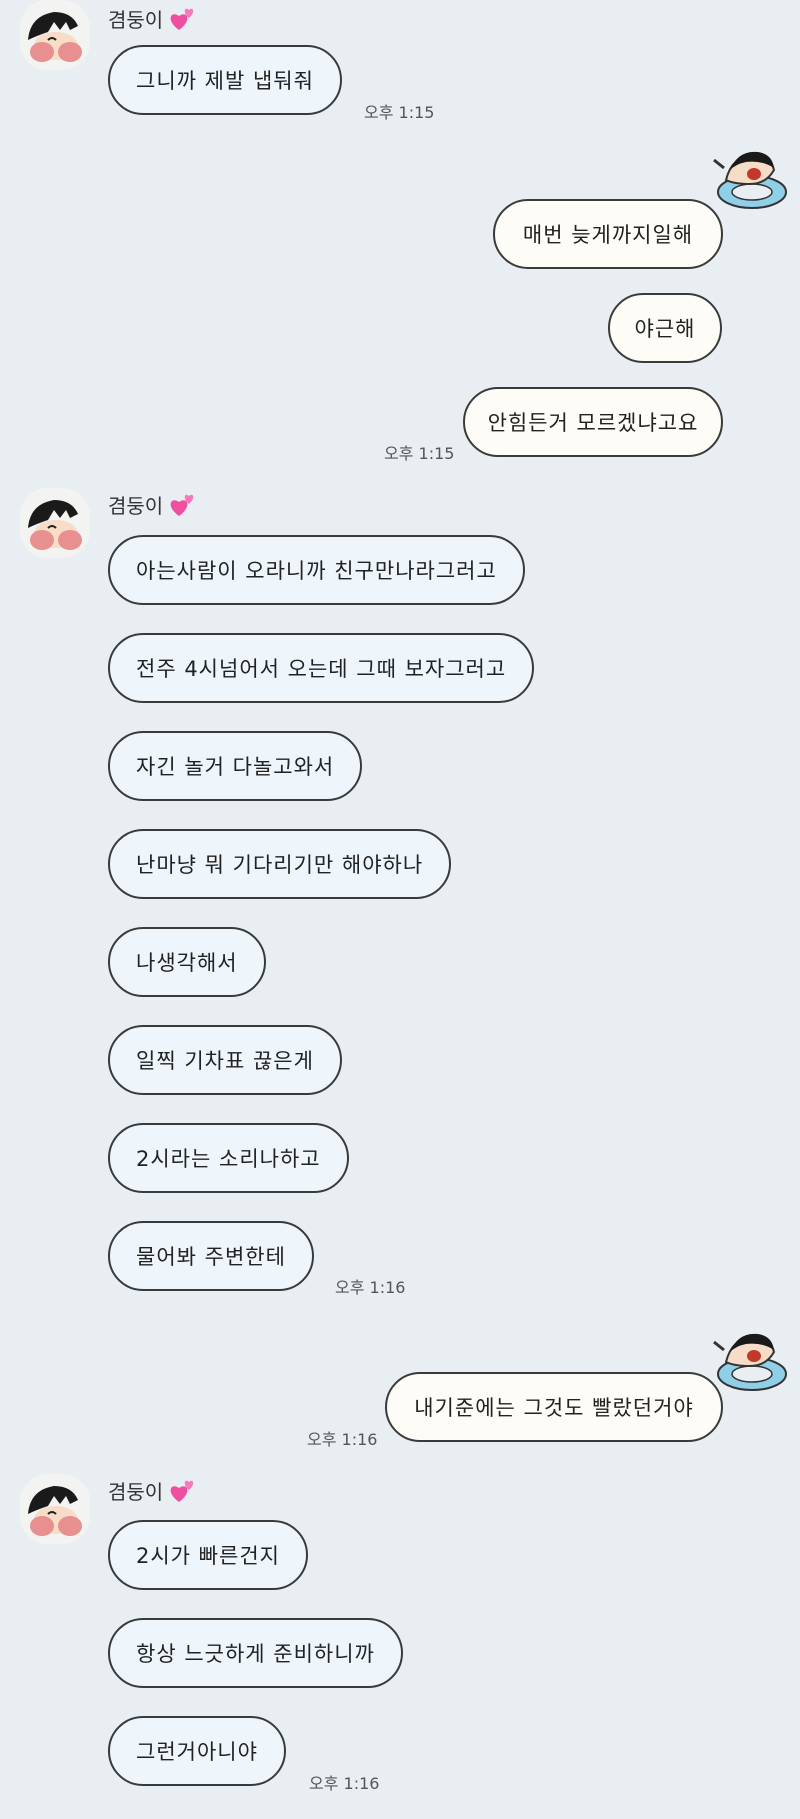 The image size is (800, 1819). Describe the element at coordinates (608, 234) in the screenshot. I see `message-bubble: 매번 늦게까지일해` at that location.